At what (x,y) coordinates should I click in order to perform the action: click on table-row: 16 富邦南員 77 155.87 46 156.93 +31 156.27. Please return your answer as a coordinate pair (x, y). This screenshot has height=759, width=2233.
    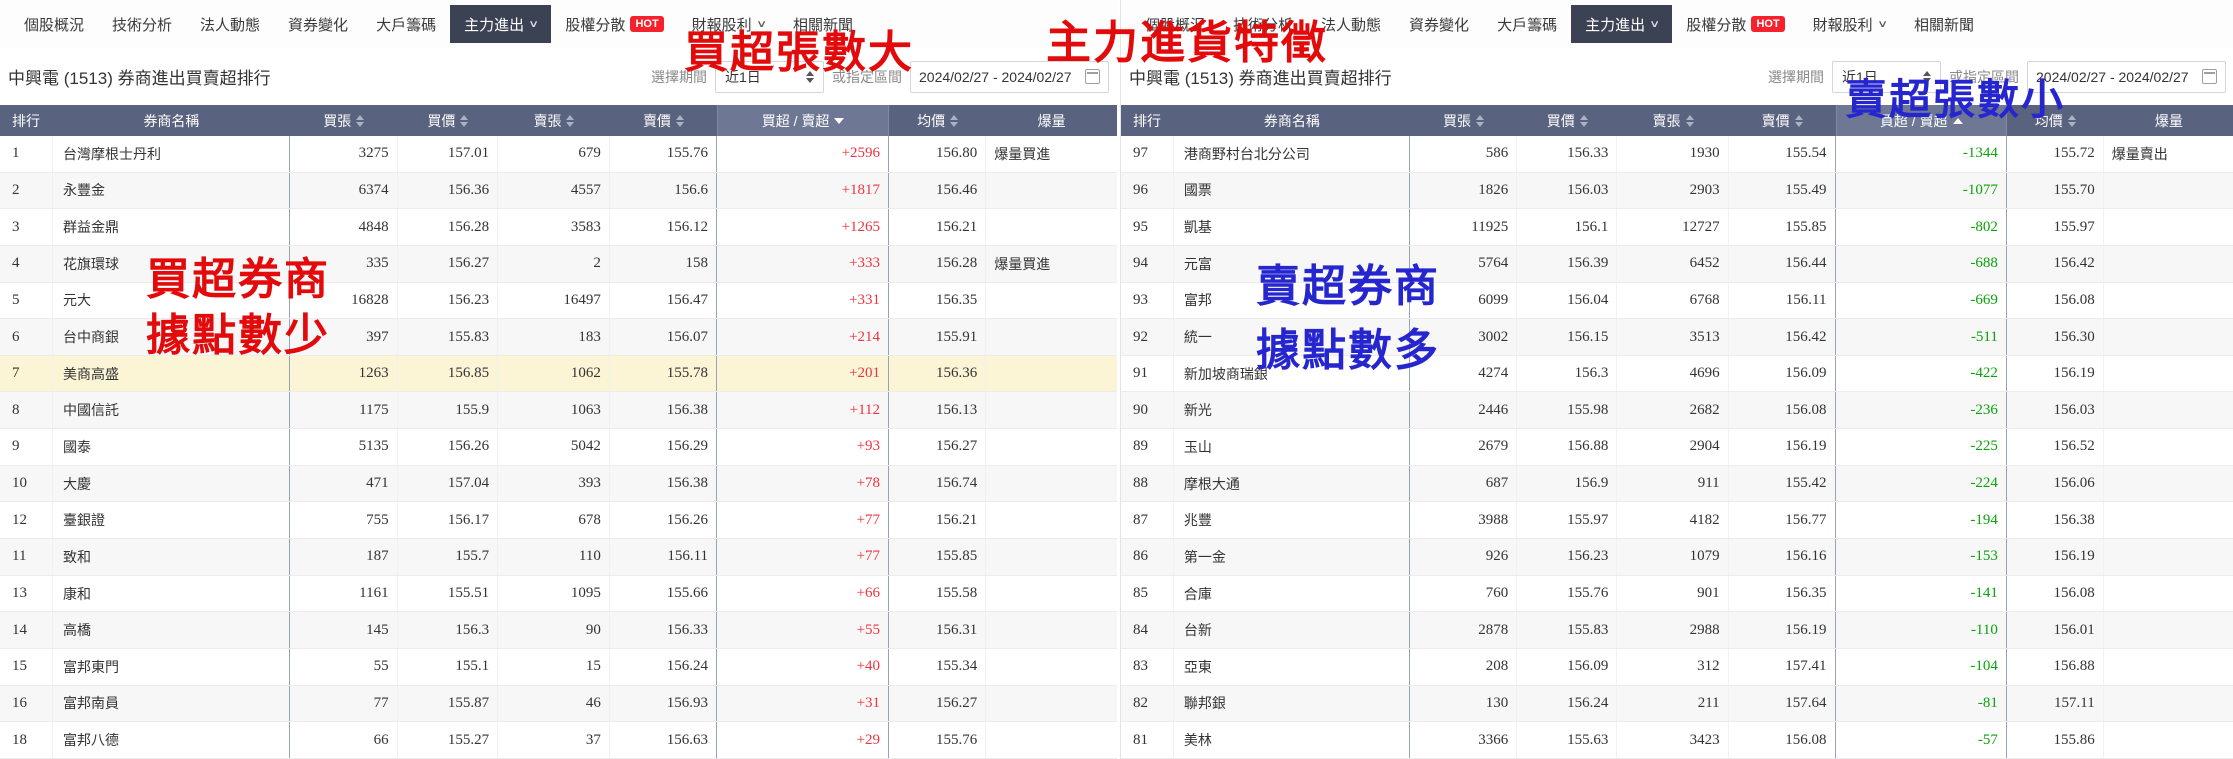
    Looking at the image, I should click on (558, 704).